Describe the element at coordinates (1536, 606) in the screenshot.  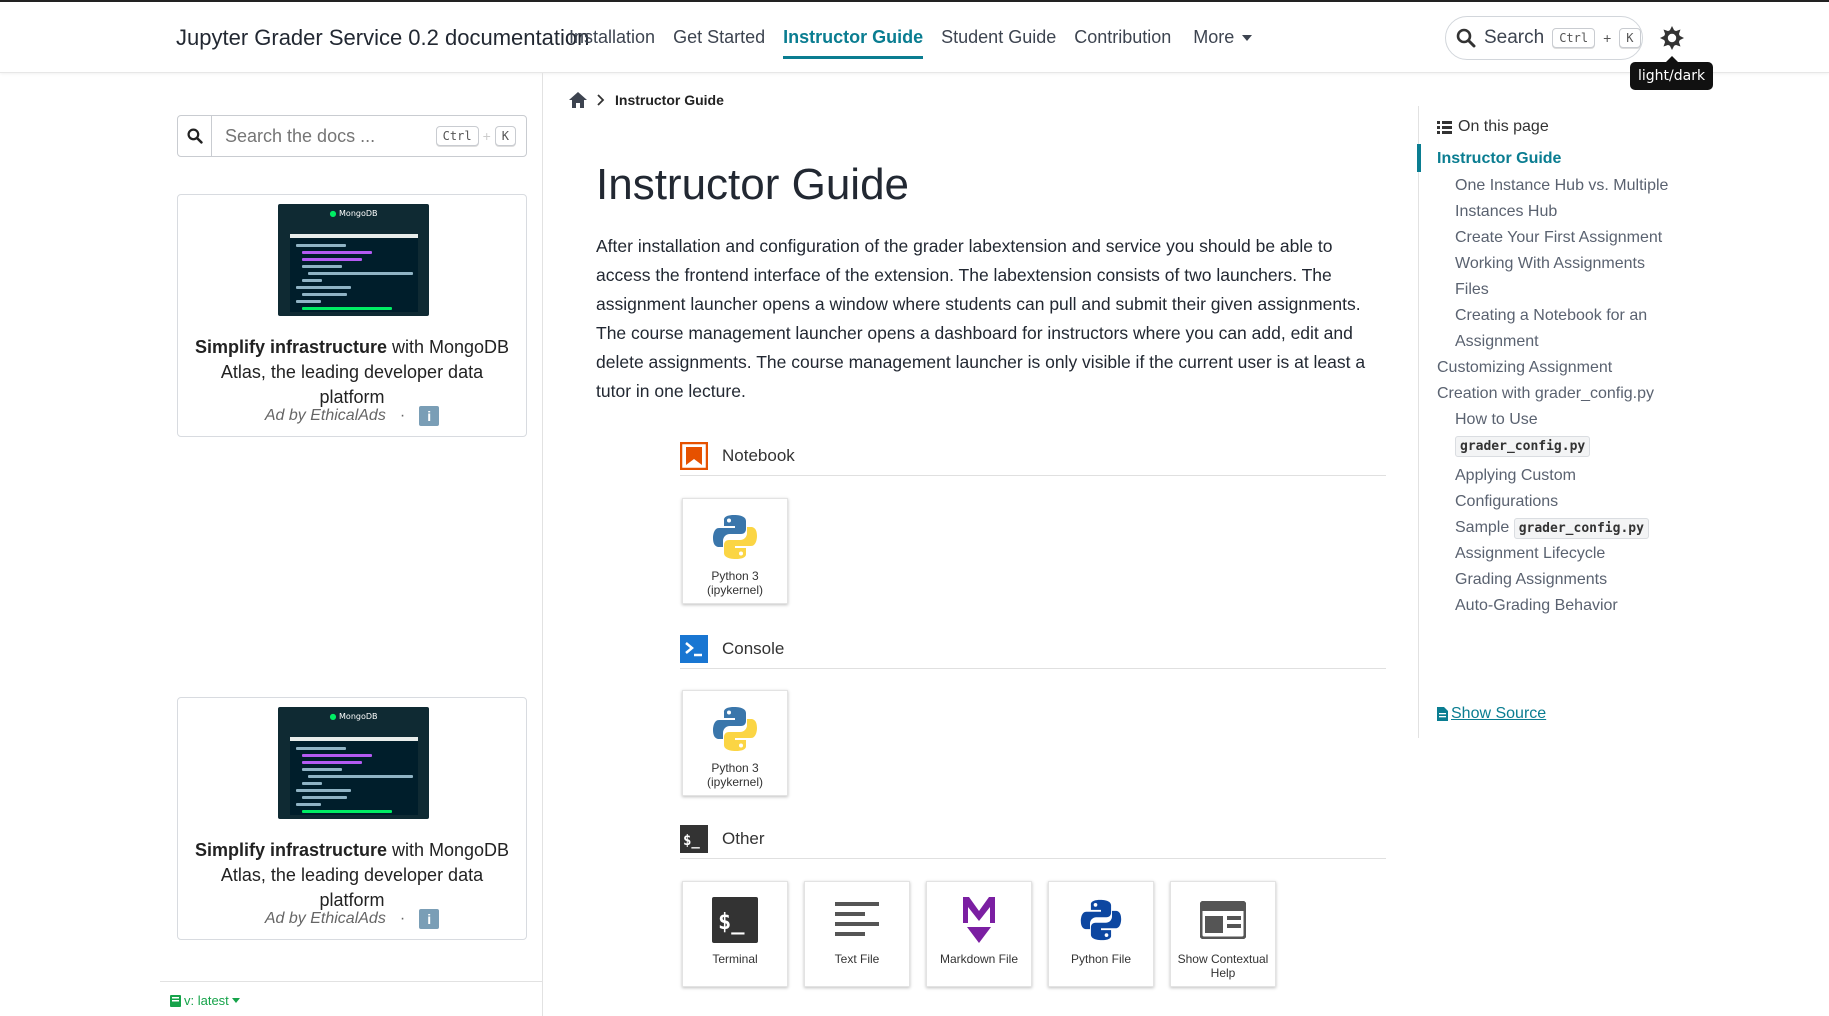
I see `toc-item-auto-grading: Auto-Grading Behavior` at that location.